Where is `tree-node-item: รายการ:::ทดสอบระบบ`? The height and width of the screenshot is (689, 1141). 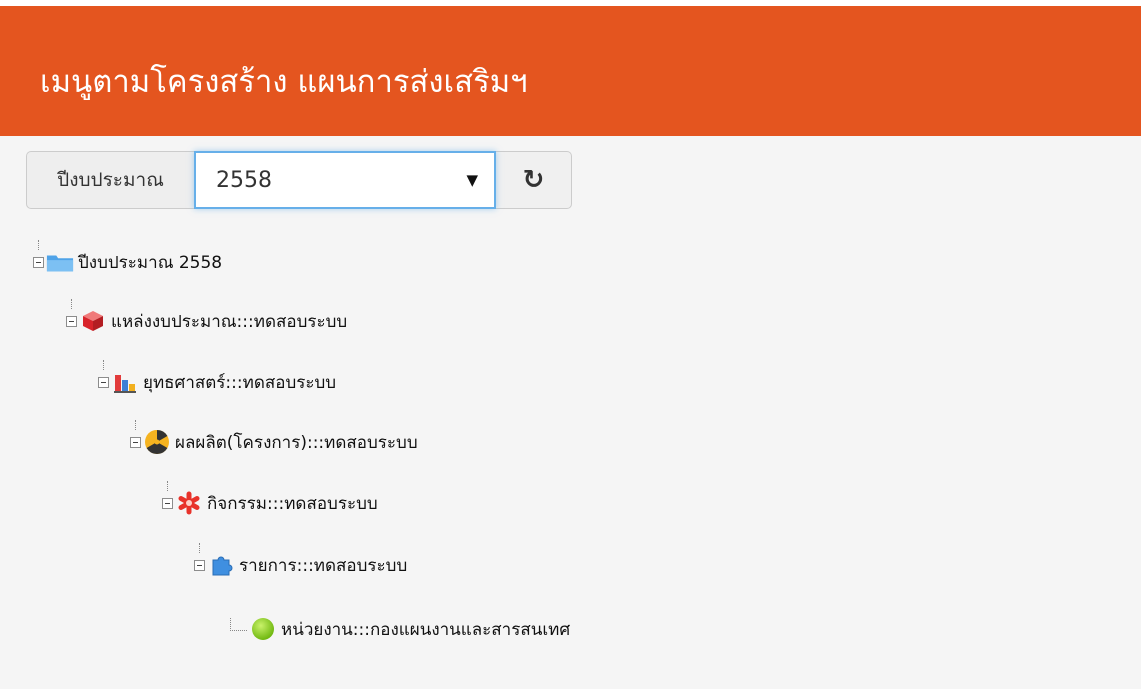
tree-node-item: รายการ:::ทดสอบระบบ is located at coordinates (300, 565).